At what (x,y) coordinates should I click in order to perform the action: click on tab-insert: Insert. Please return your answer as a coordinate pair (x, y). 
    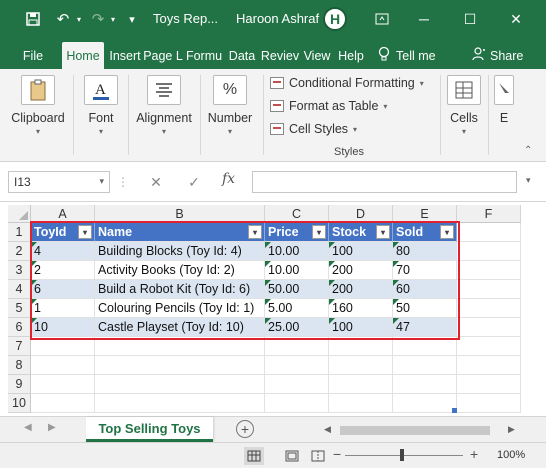
    Looking at the image, I should click on (125, 55).